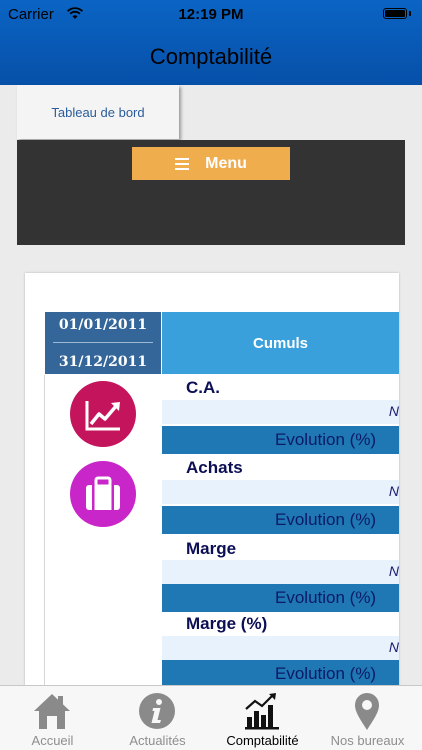  I want to click on row-evolution-achats: Evolution (%), so click(280, 520).